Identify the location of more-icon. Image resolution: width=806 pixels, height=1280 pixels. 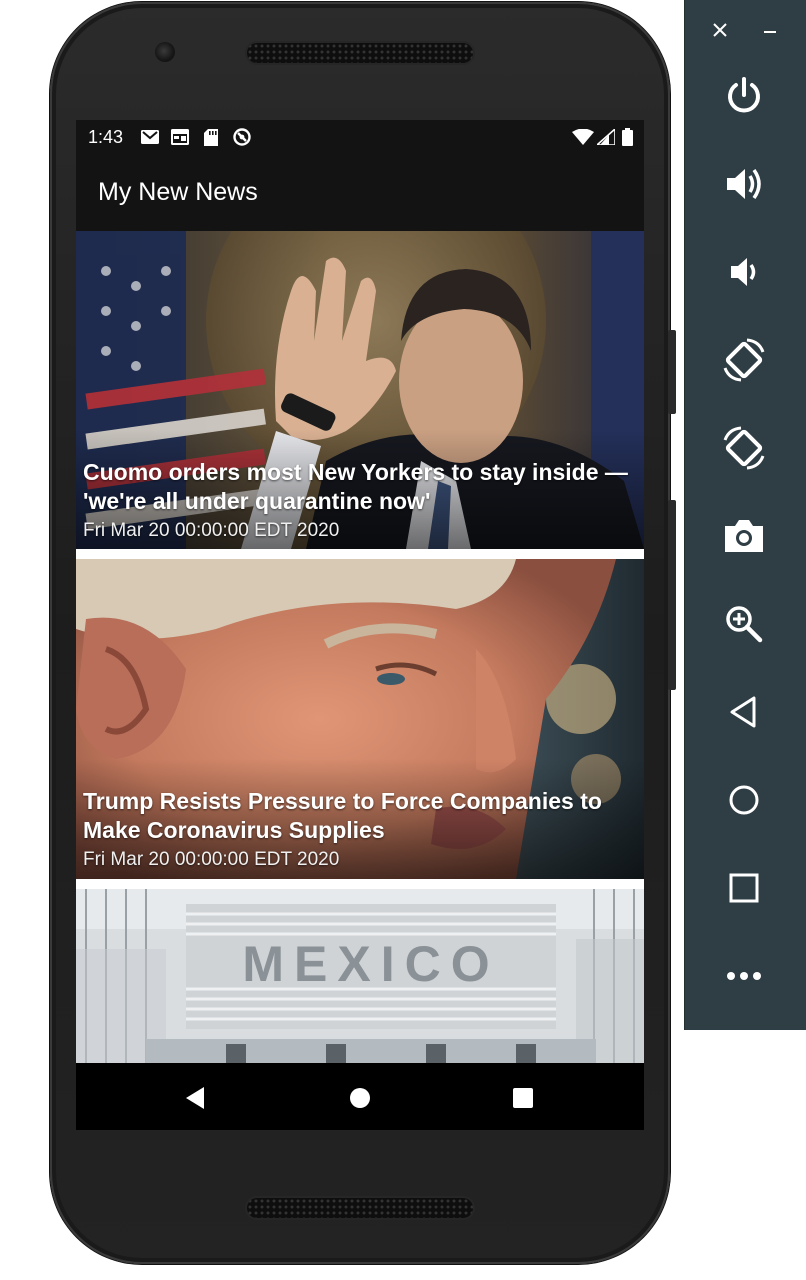
(744, 976).